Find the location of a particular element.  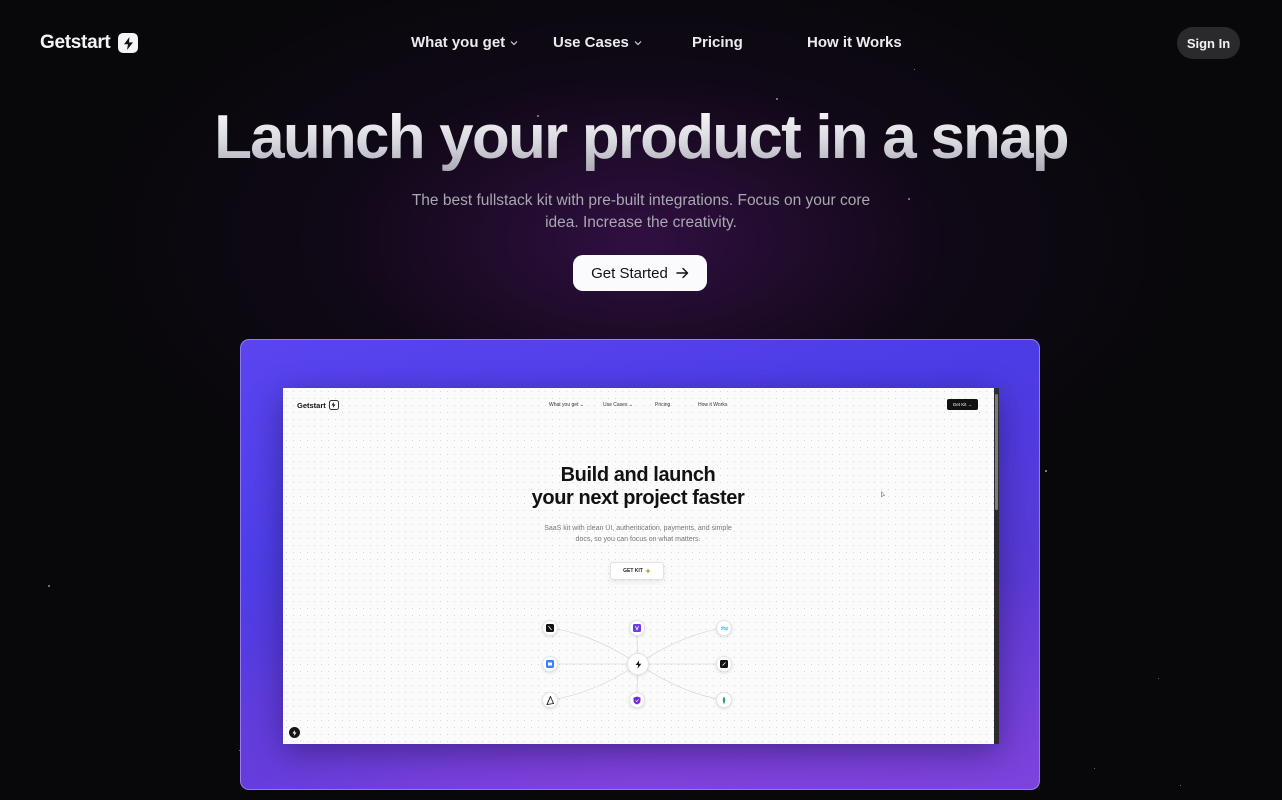

preview-scrollbar-thumb is located at coordinates (996, 452).